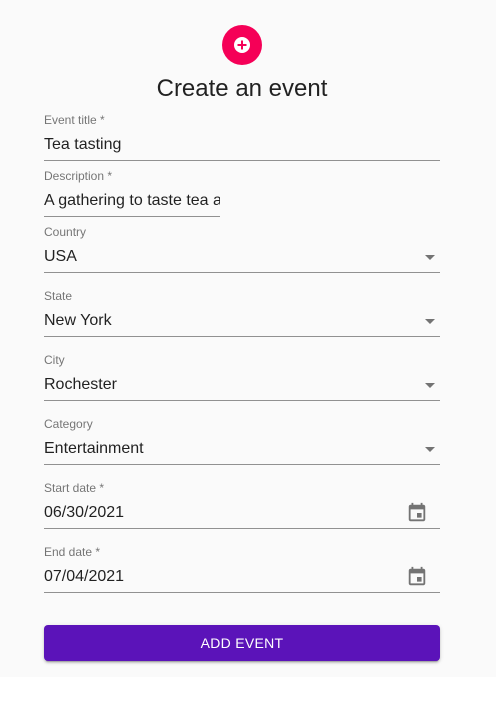 Image resolution: width=496 pixels, height=709 pixels. What do you see at coordinates (84, 577) in the screenshot?
I see `end-date-input: 07/04/2021` at bounding box center [84, 577].